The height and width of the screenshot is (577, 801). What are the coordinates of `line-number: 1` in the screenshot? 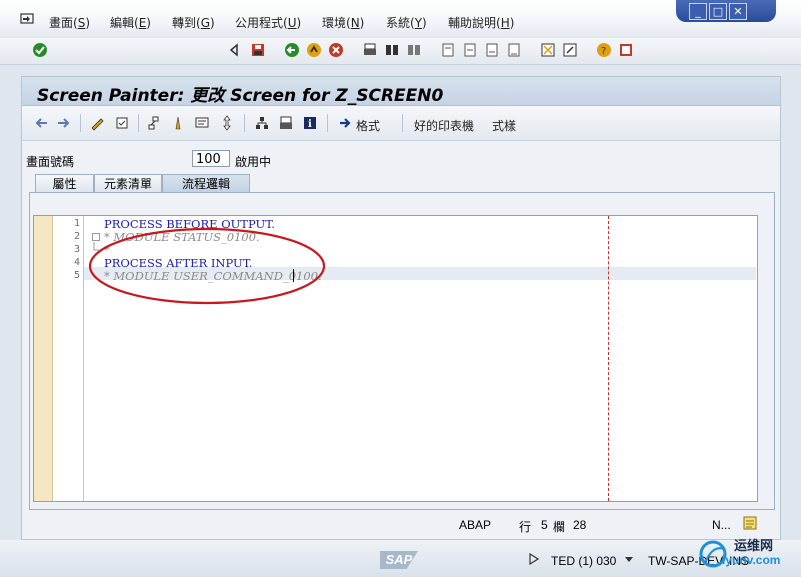 It's located at (76, 223).